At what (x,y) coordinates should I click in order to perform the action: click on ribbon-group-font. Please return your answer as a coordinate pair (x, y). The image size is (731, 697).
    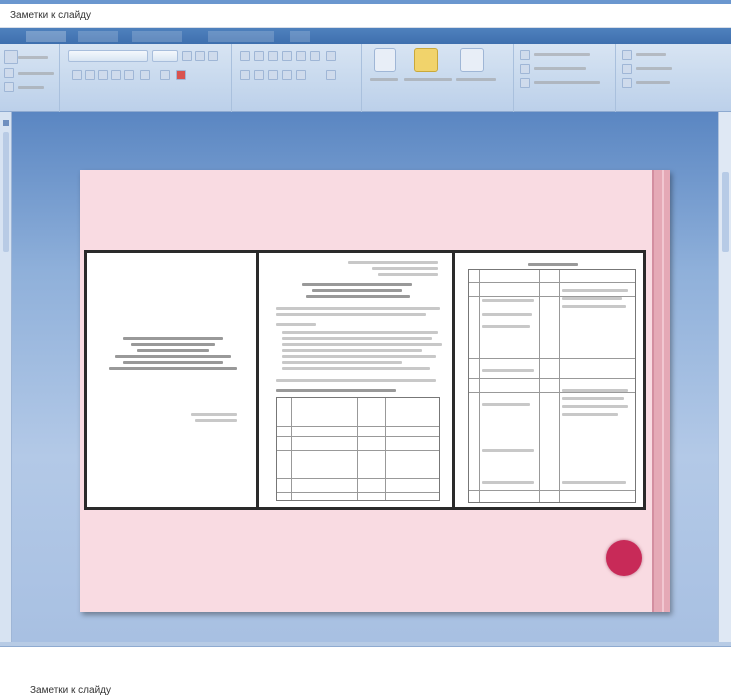
    Looking at the image, I should click on (147, 78).